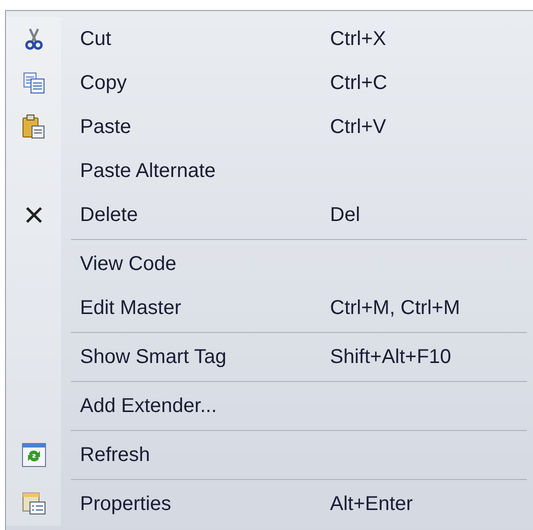 Image resolution: width=533 pixels, height=530 pixels. What do you see at coordinates (395, 308) in the screenshot?
I see `shortcut-text: Ctrl+M, Ctrl+M` at bounding box center [395, 308].